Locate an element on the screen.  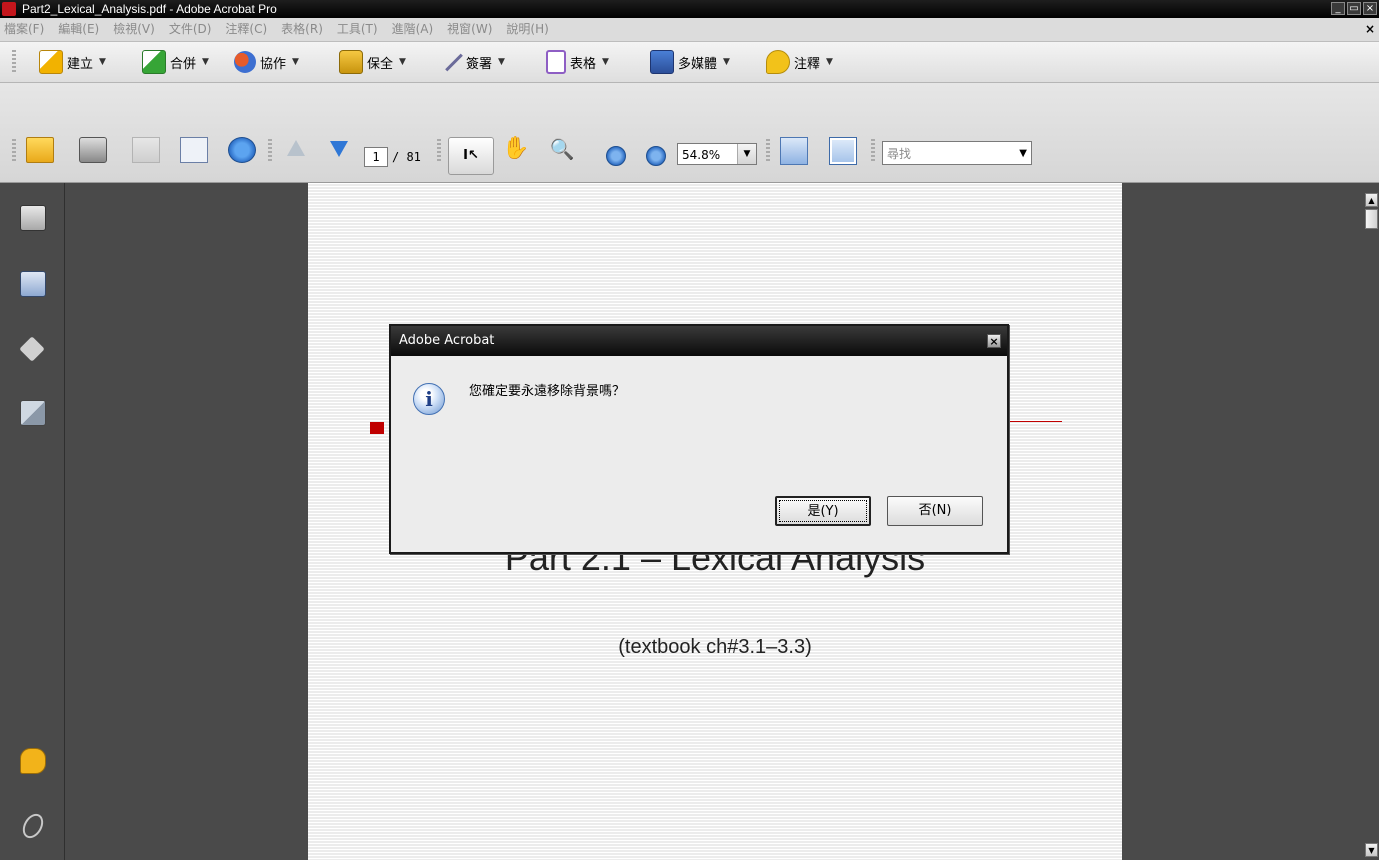
multimedia-icon is located at coordinates (662, 62).